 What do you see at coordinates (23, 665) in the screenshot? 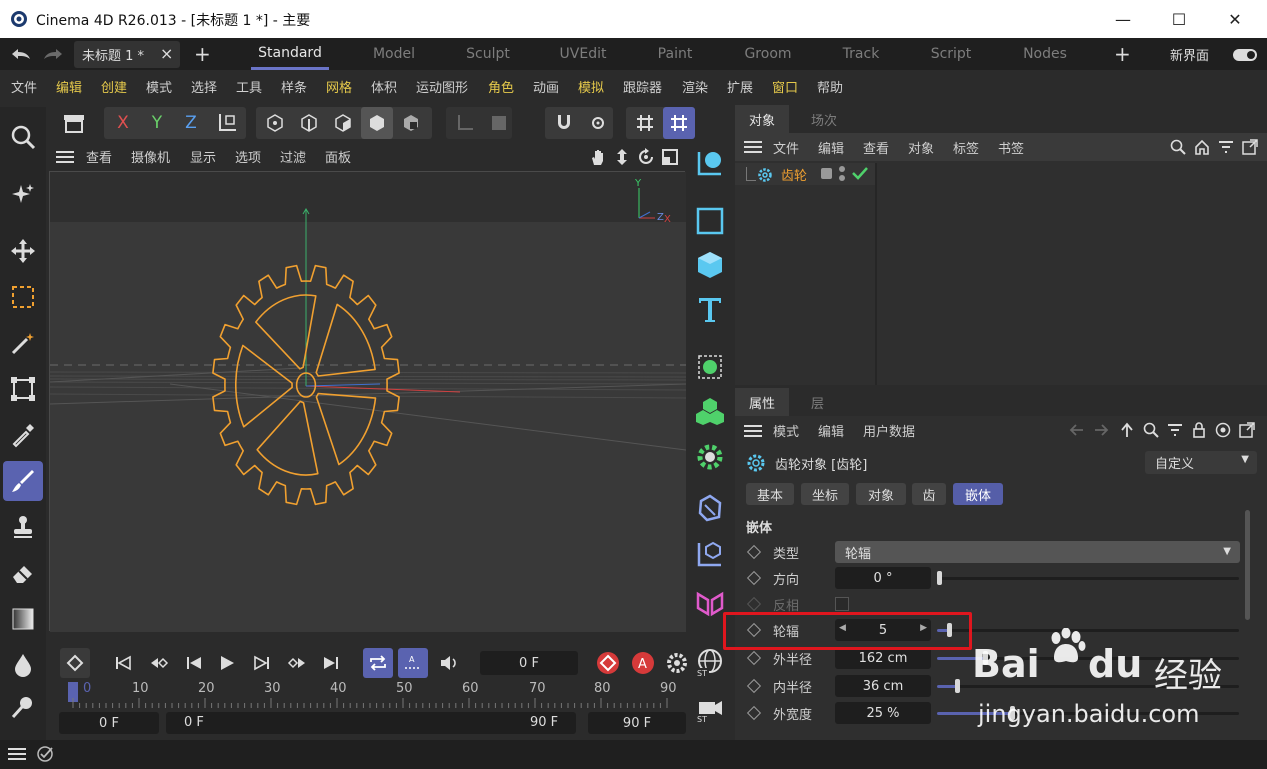
I see `fill-drop-icon` at bounding box center [23, 665].